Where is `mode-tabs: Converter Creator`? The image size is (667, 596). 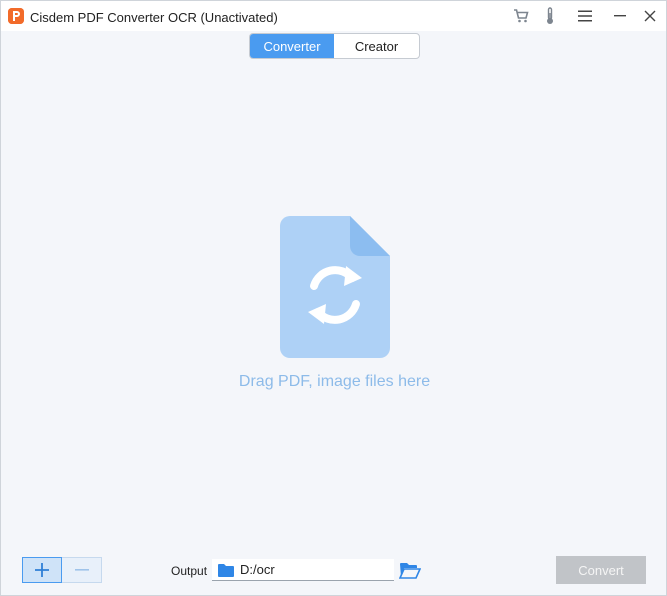
mode-tabs: Converter Creator is located at coordinates (334, 46).